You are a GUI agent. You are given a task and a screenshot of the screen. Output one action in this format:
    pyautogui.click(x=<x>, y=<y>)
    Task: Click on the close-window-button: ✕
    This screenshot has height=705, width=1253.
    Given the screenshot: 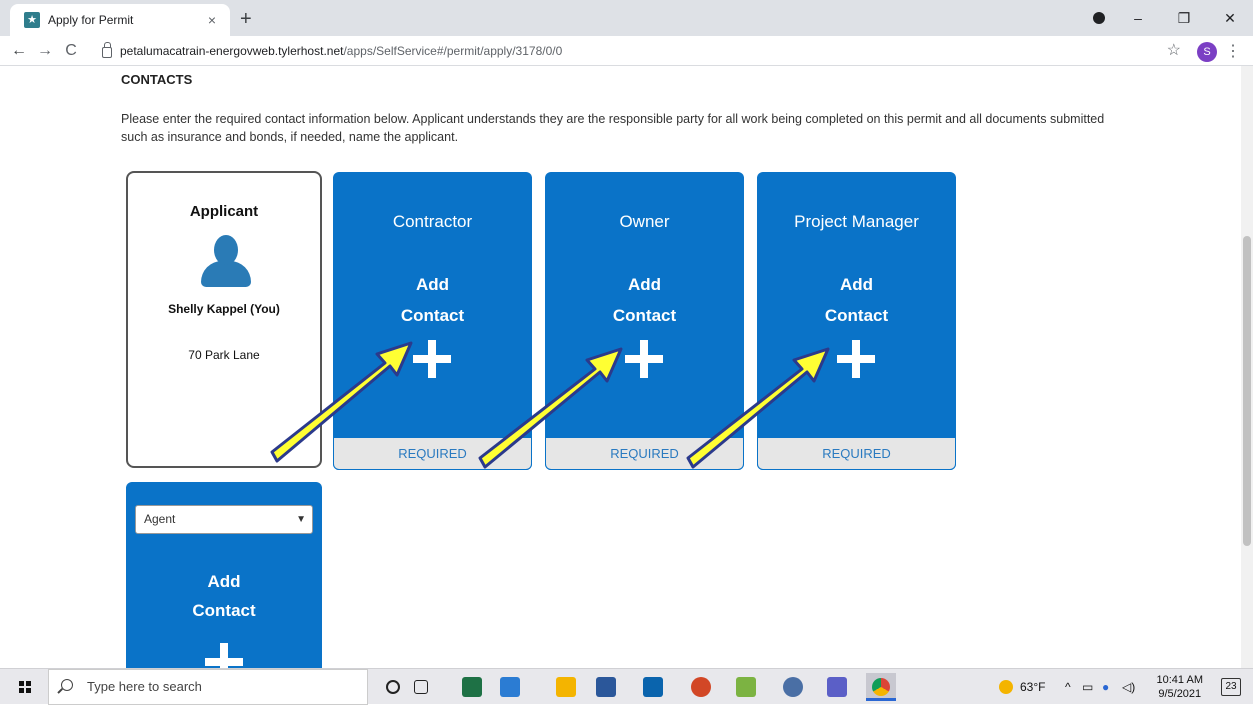 What is the action you would take?
    pyautogui.click(x=1230, y=18)
    